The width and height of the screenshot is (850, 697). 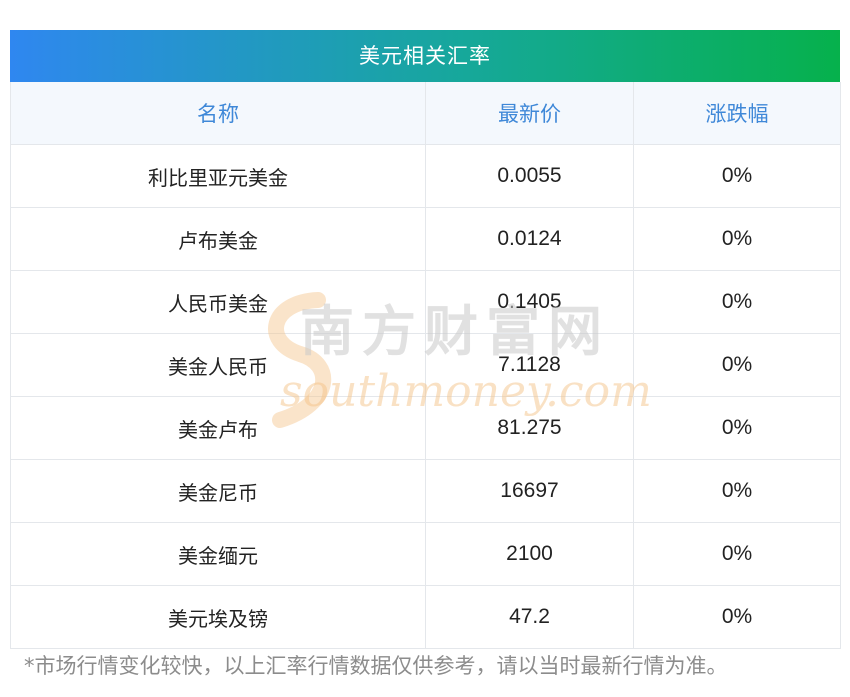 I want to click on cell-price: 0.0124, so click(x=529, y=239).